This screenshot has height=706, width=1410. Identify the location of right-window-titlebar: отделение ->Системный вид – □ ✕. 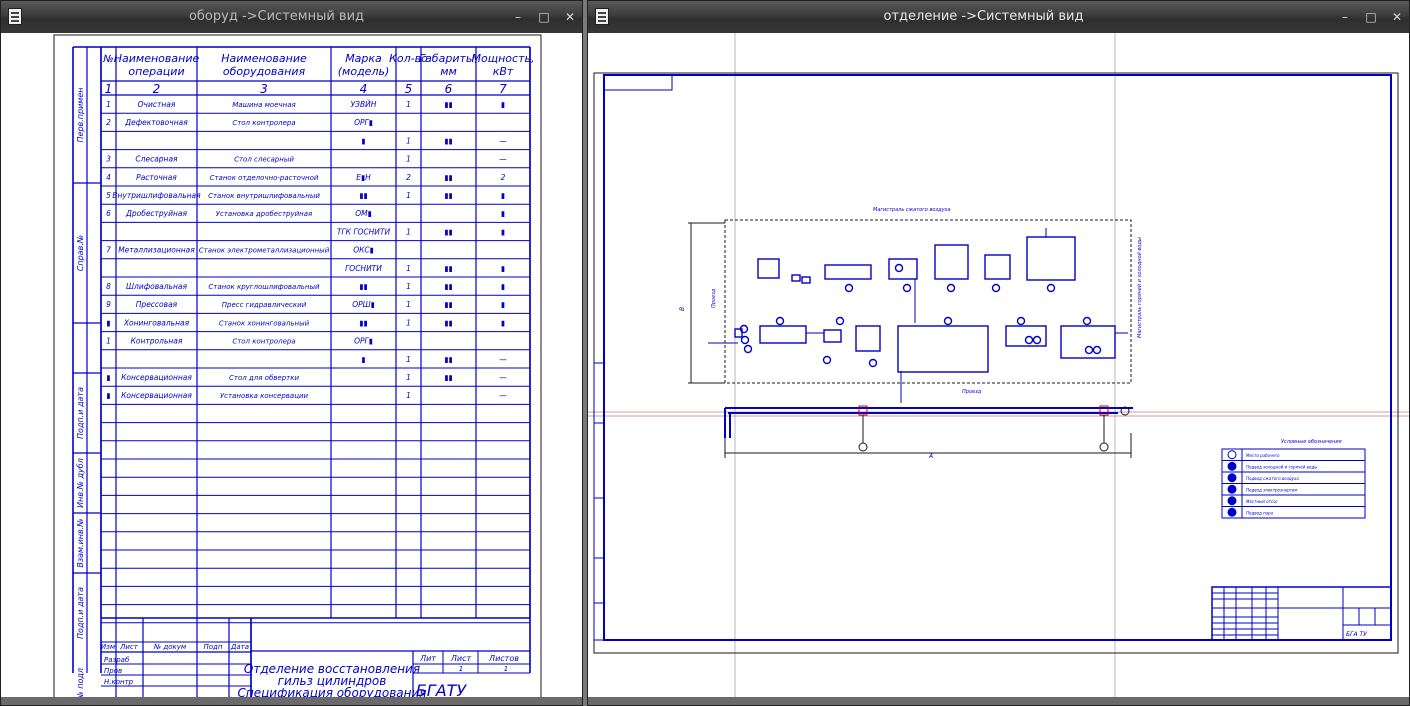
(998, 17).